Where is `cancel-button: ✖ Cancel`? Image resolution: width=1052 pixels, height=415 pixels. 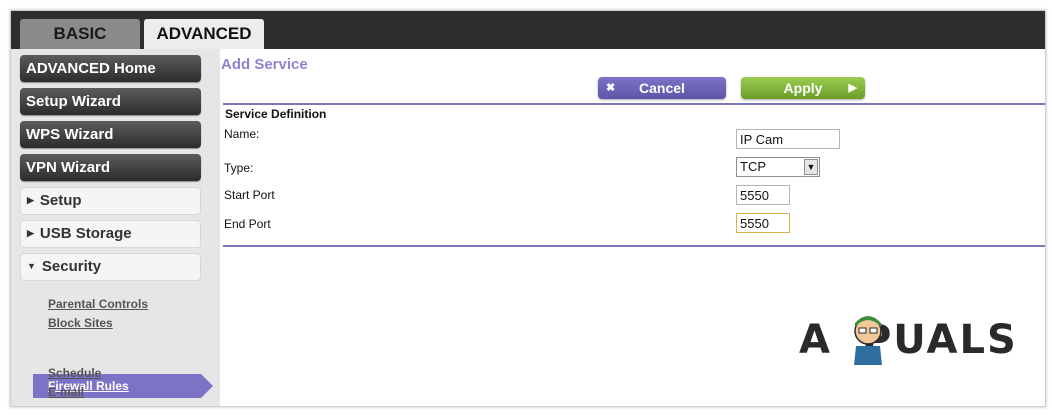 cancel-button: ✖ Cancel is located at coordinates (662, 88).